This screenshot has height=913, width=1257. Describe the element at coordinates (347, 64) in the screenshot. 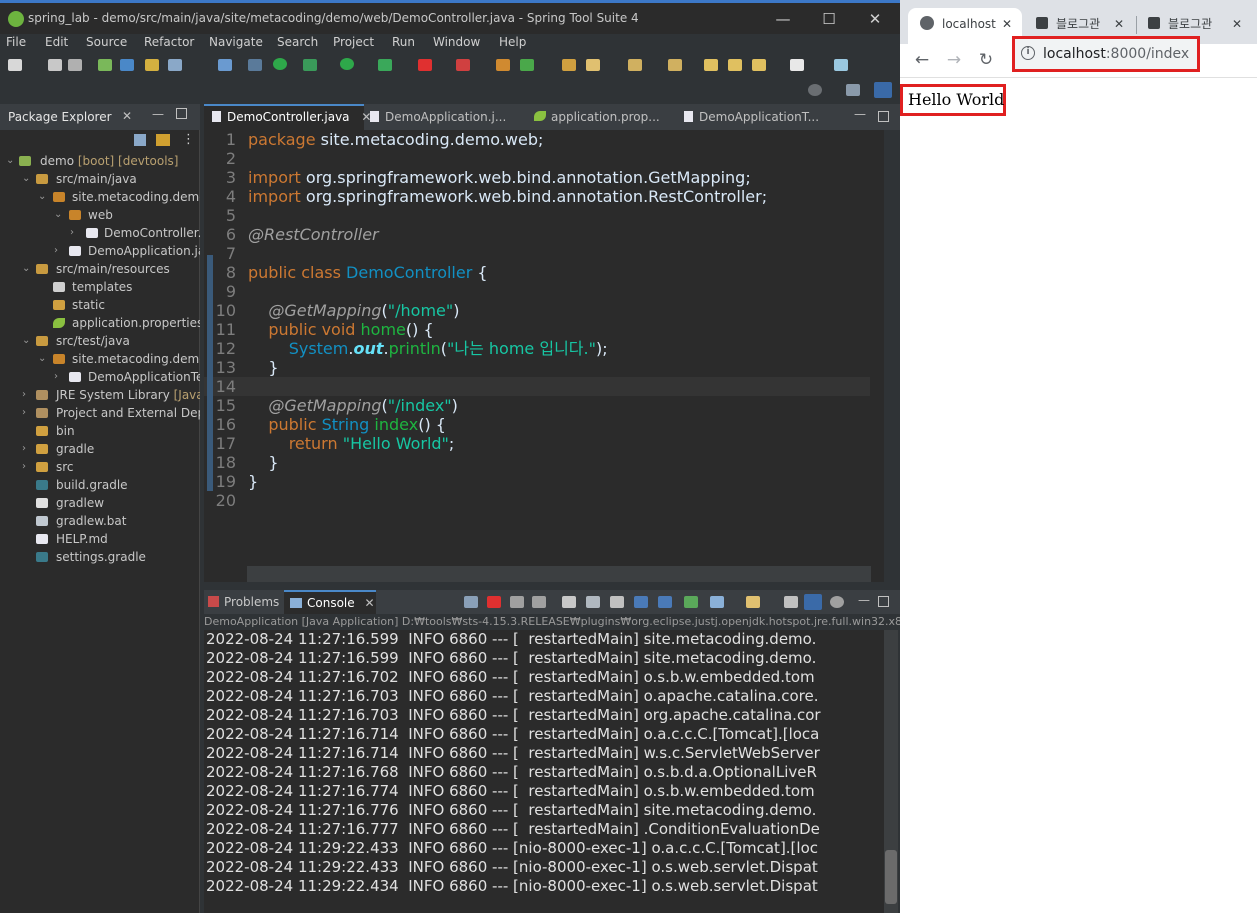

I see `run-icon` at that location.